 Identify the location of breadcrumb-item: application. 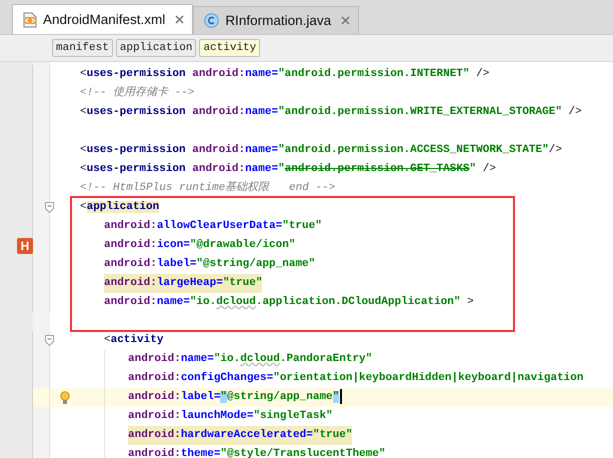
(156, 48).